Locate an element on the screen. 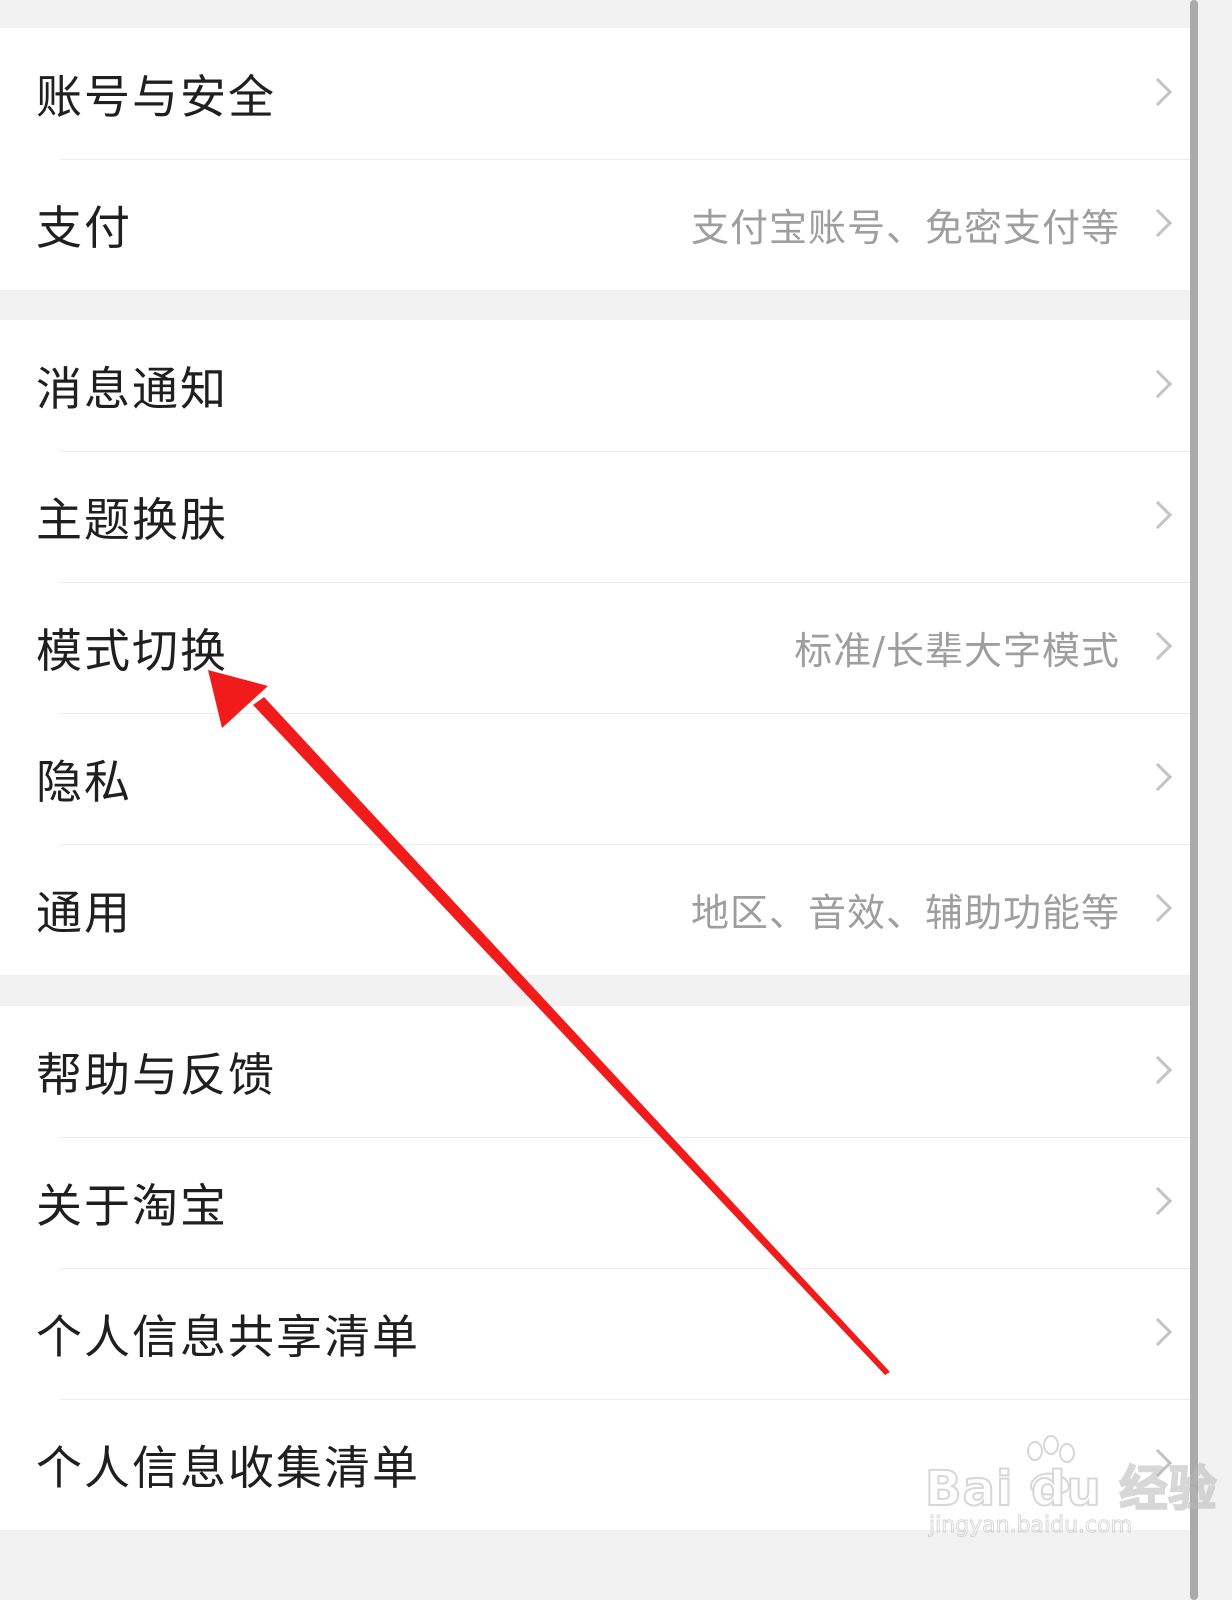  settings-item-subtitle: 地区、音效、辅助功能等 is located at coordinates (905, 913).